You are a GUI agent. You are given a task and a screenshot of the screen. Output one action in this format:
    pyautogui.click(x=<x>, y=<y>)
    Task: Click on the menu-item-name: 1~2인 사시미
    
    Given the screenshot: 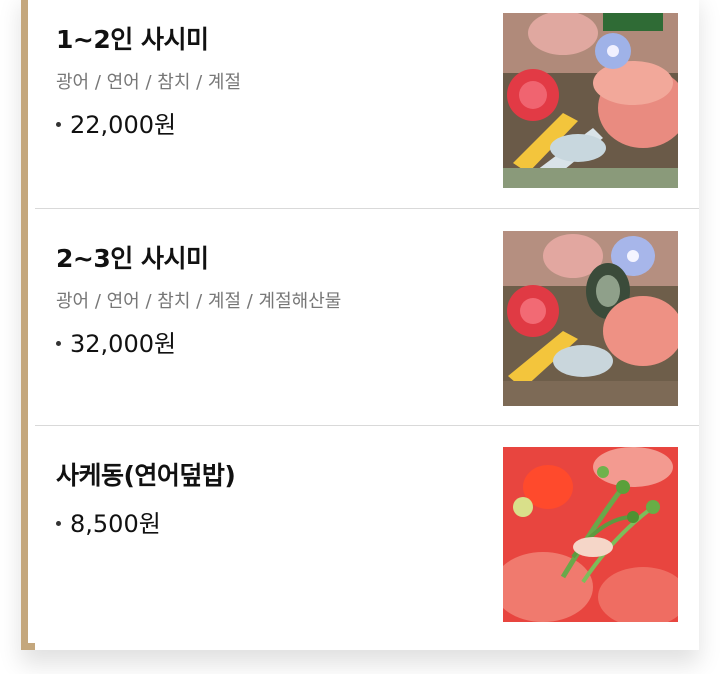 What is the action you would take?
    pyautogui.click(x=132, y=39)
    